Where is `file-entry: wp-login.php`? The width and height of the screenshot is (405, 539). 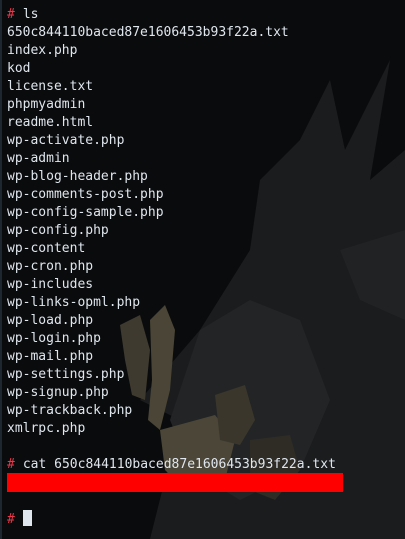 file-entry: wp-login.php is located at coordinates (54, 338).